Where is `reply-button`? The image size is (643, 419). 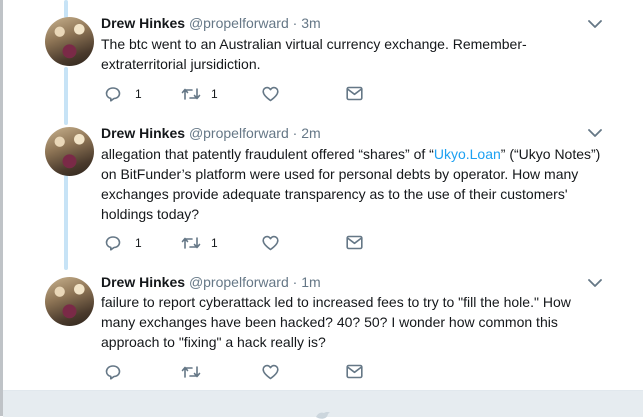 reply-button is located at coordinates (113, 372).